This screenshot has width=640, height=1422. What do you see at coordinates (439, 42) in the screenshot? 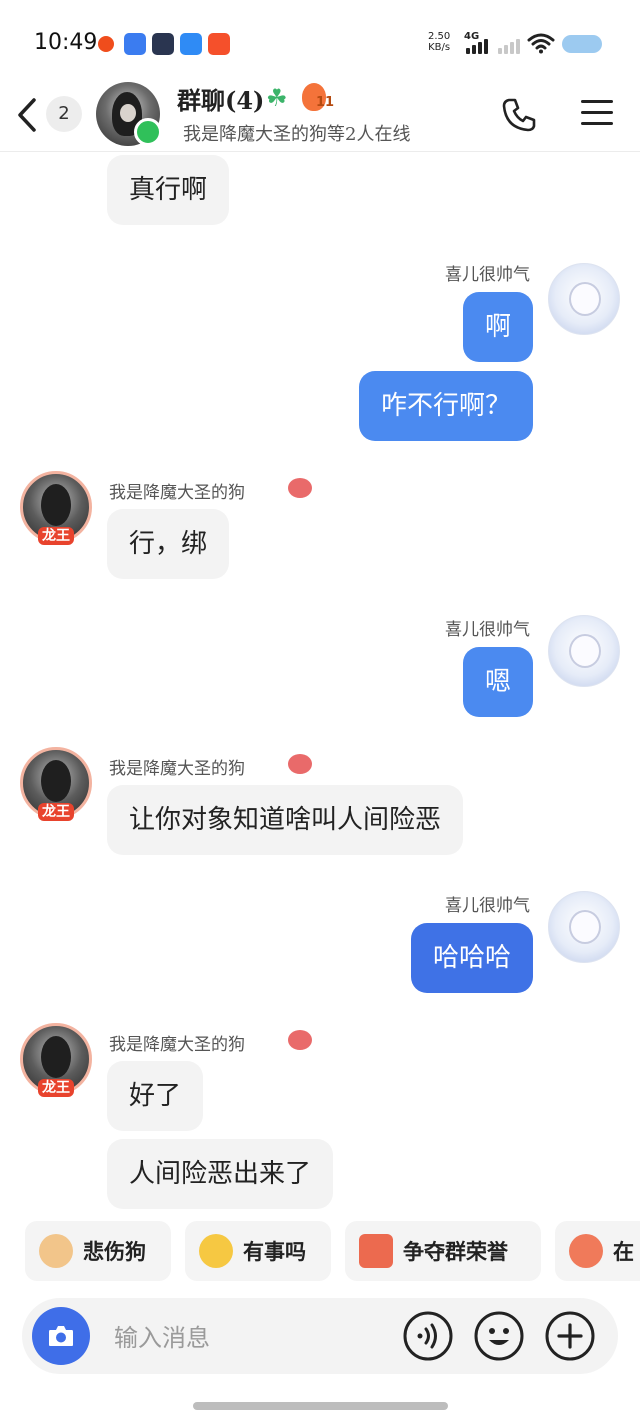
I see `net-speed: 2.50 KB/s` at bounding box center [439, 42].